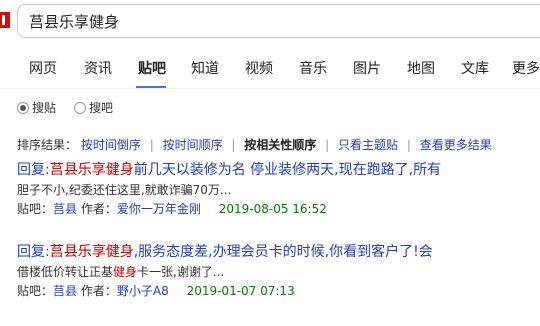 Image resolution: width=540 pixels, height=326 pixels. I want to click on sort-relevance-current: 按相关性顺序, so click(280, 145).